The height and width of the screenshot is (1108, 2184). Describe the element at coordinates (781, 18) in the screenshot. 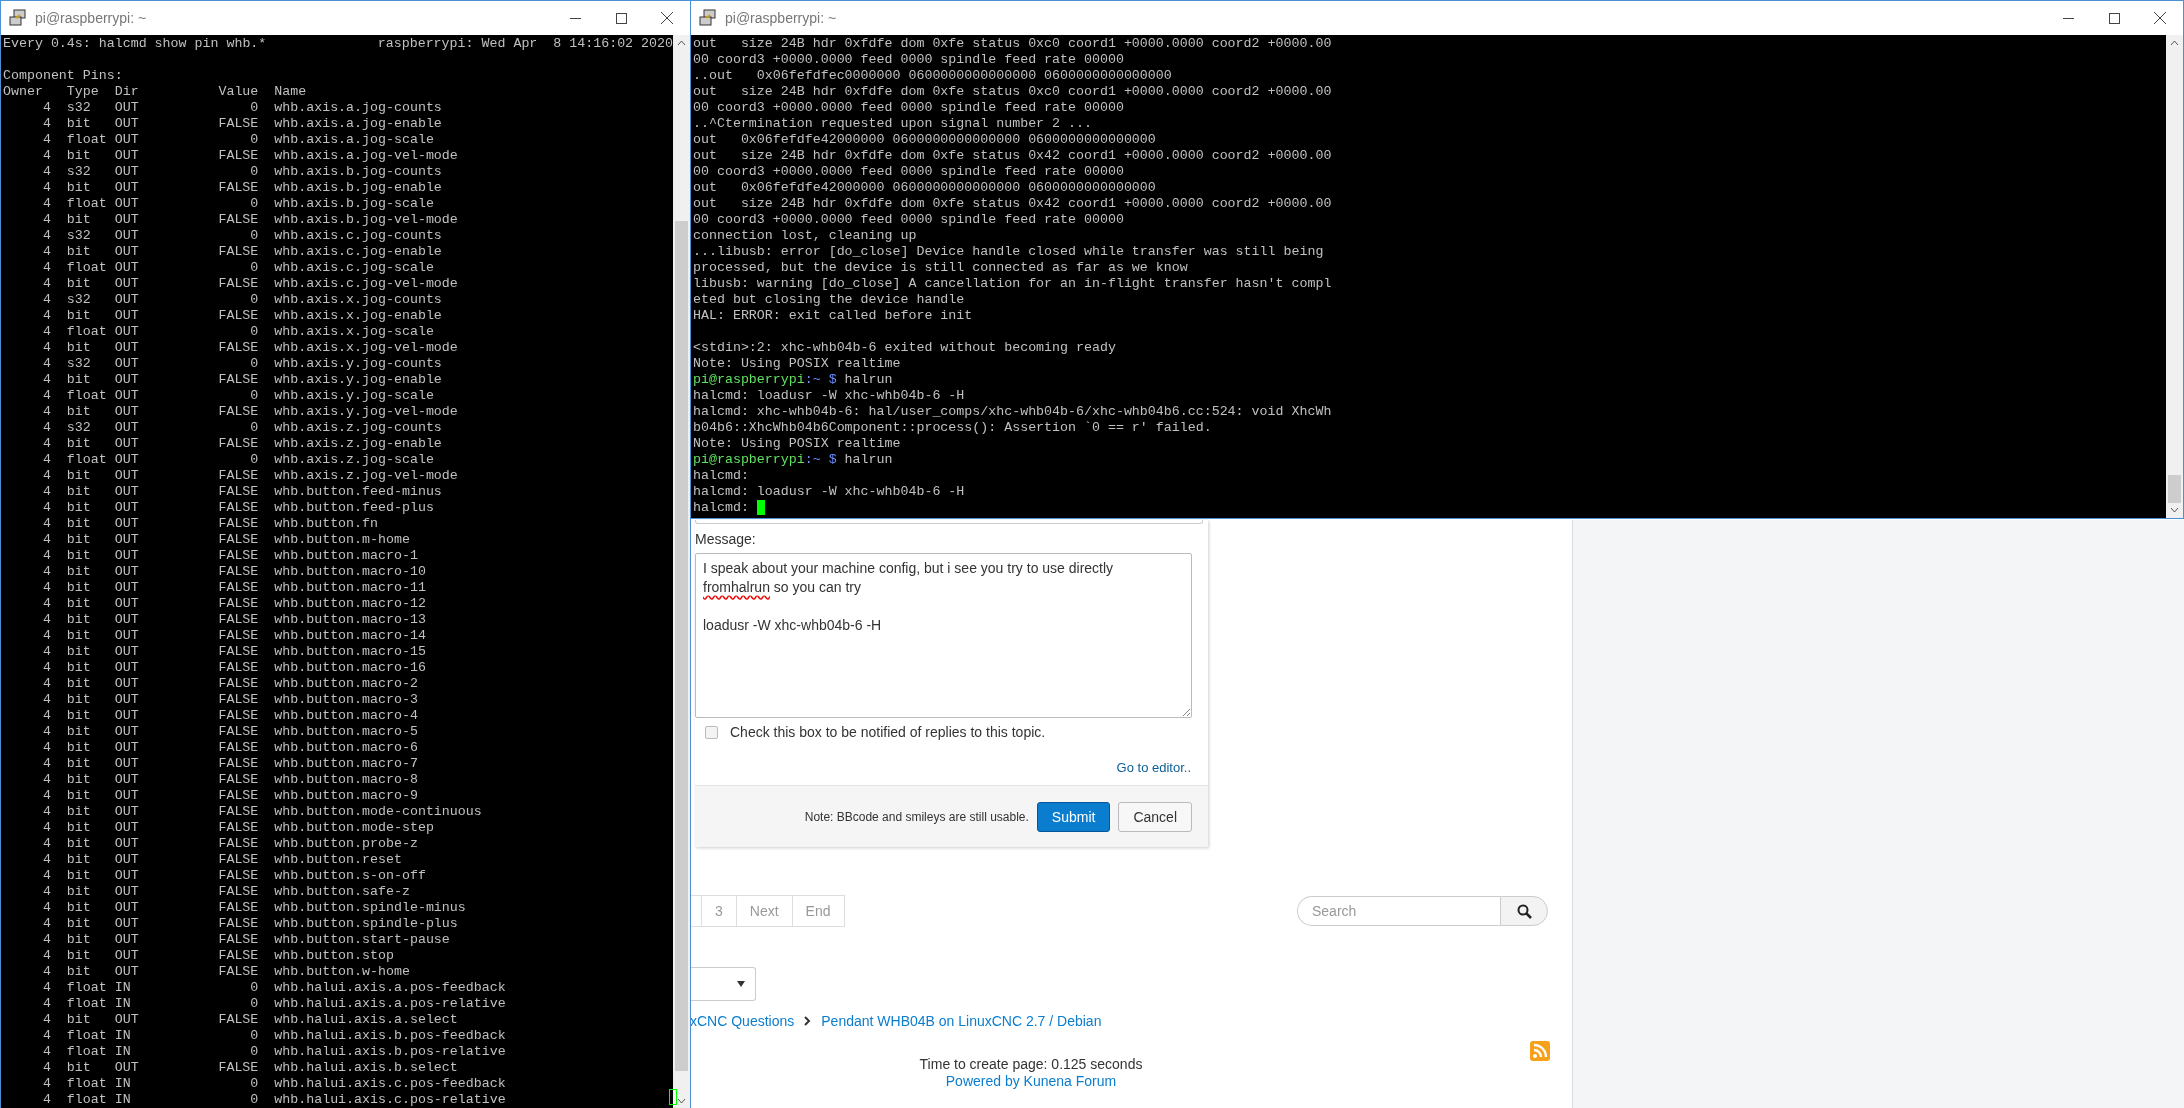

I see `window-title: pi@raspberrypi: ~` at that location.